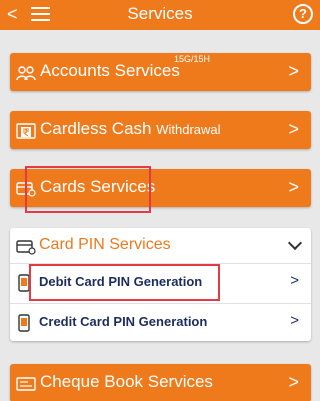  Describe the element at coordinates (295, 243) in the screenshot. I see `chevron-down-icon` at that location.